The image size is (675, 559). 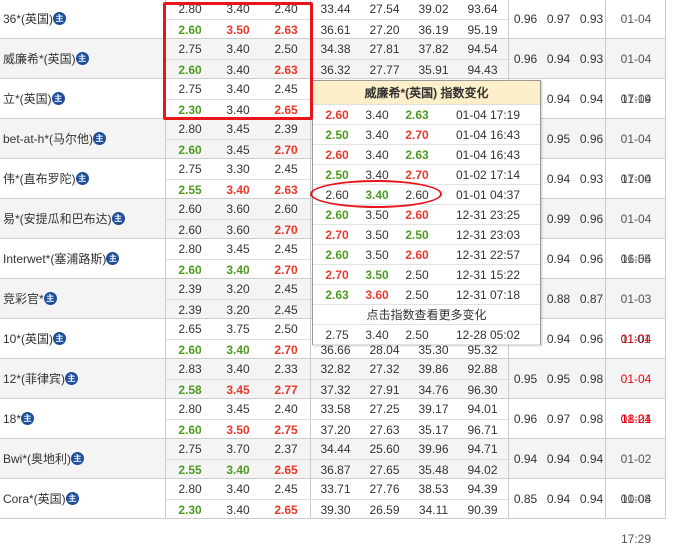 What do you see at coordinates (82, 379) in the screenshot?
I see `company-name: 12*(菲律宾) 主` at bounding box center [82, 379].